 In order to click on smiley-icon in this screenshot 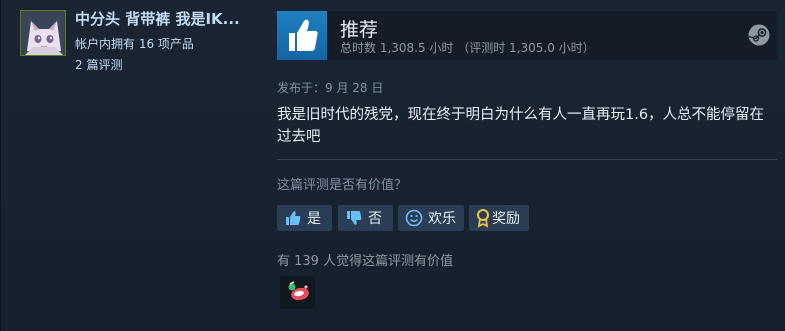, I will do `click(414, 218)`.